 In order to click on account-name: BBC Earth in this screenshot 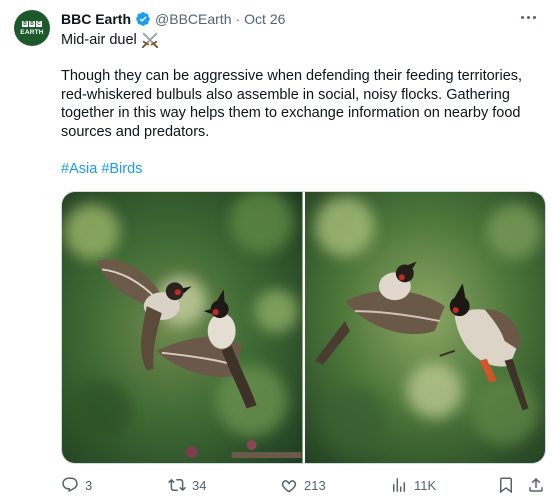, I will do `click(96, 19)`.